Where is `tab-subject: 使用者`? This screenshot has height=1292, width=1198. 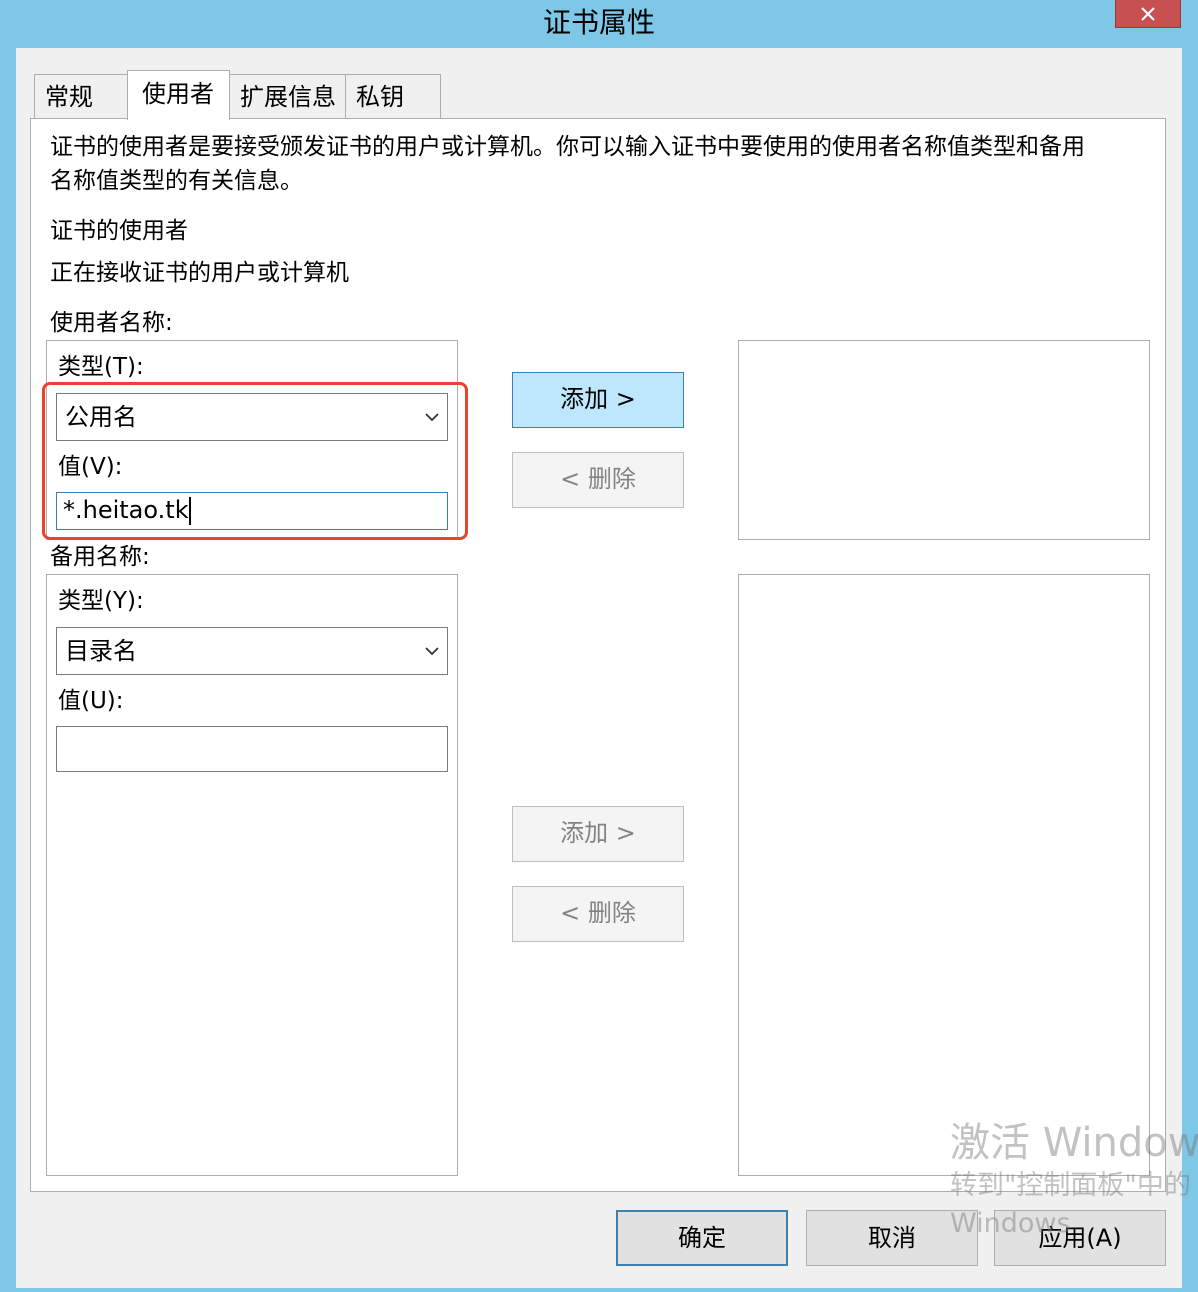 tab-subject: 使用者 is located at coordinates (178, 95).